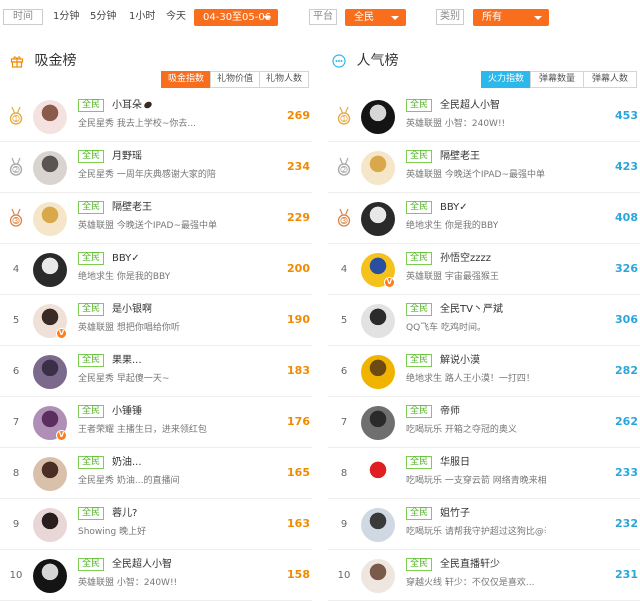 This screenshot has height=601, width=640. I want to click on tab-fire-index: 火力指数, so click(506, 79).